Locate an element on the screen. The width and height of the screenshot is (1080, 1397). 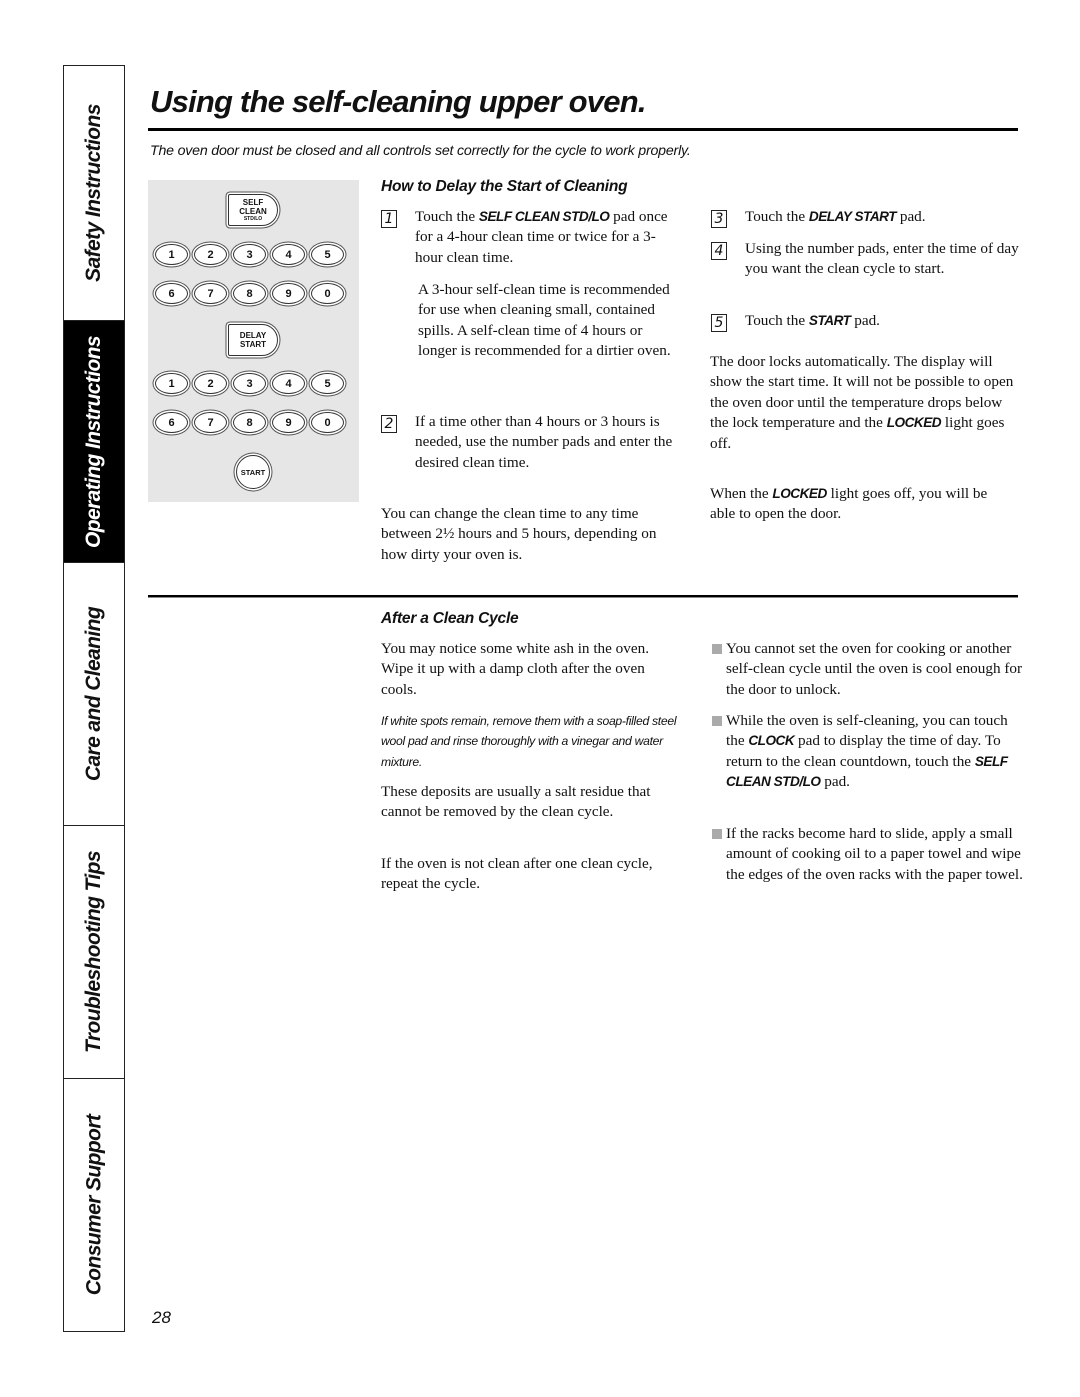
tab-care-and-cleaning: Care and Cleaning is located at coordinates (94, 694).